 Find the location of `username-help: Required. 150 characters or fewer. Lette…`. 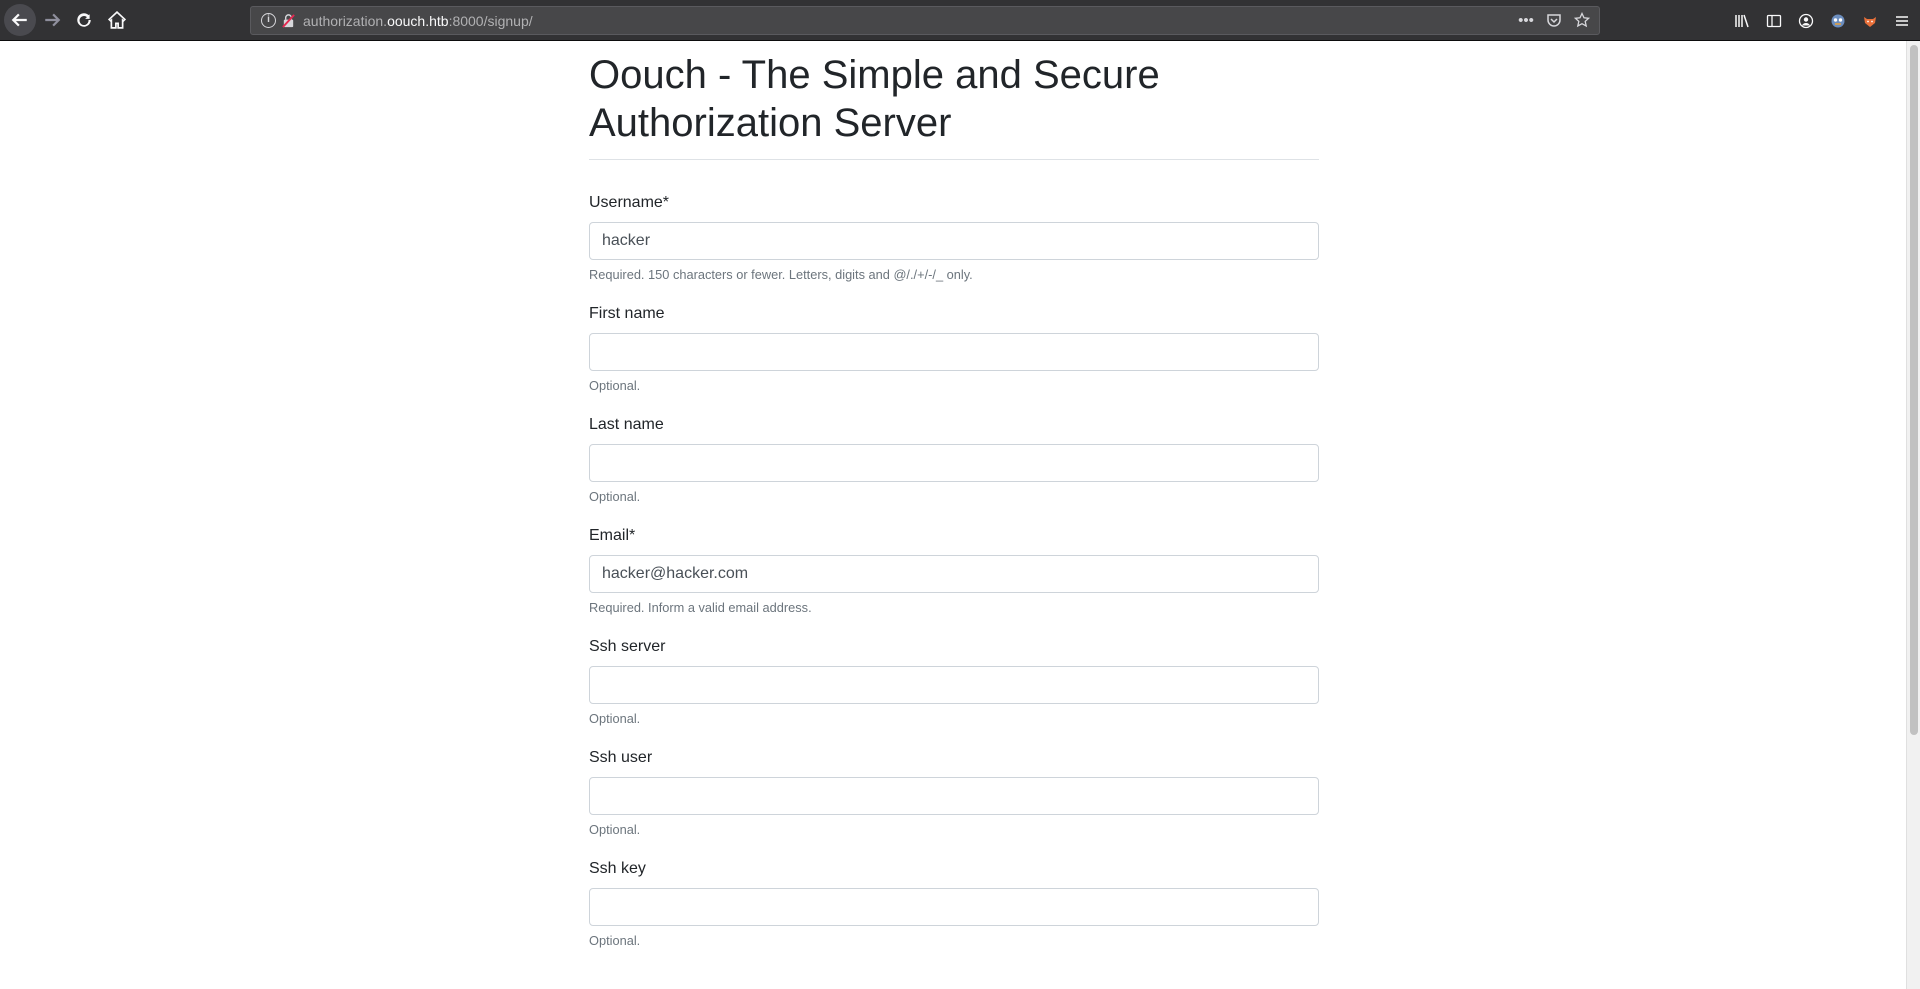

username-help: Required. 150 characters or fewer. Lette… is located at coordinates (781, 274).